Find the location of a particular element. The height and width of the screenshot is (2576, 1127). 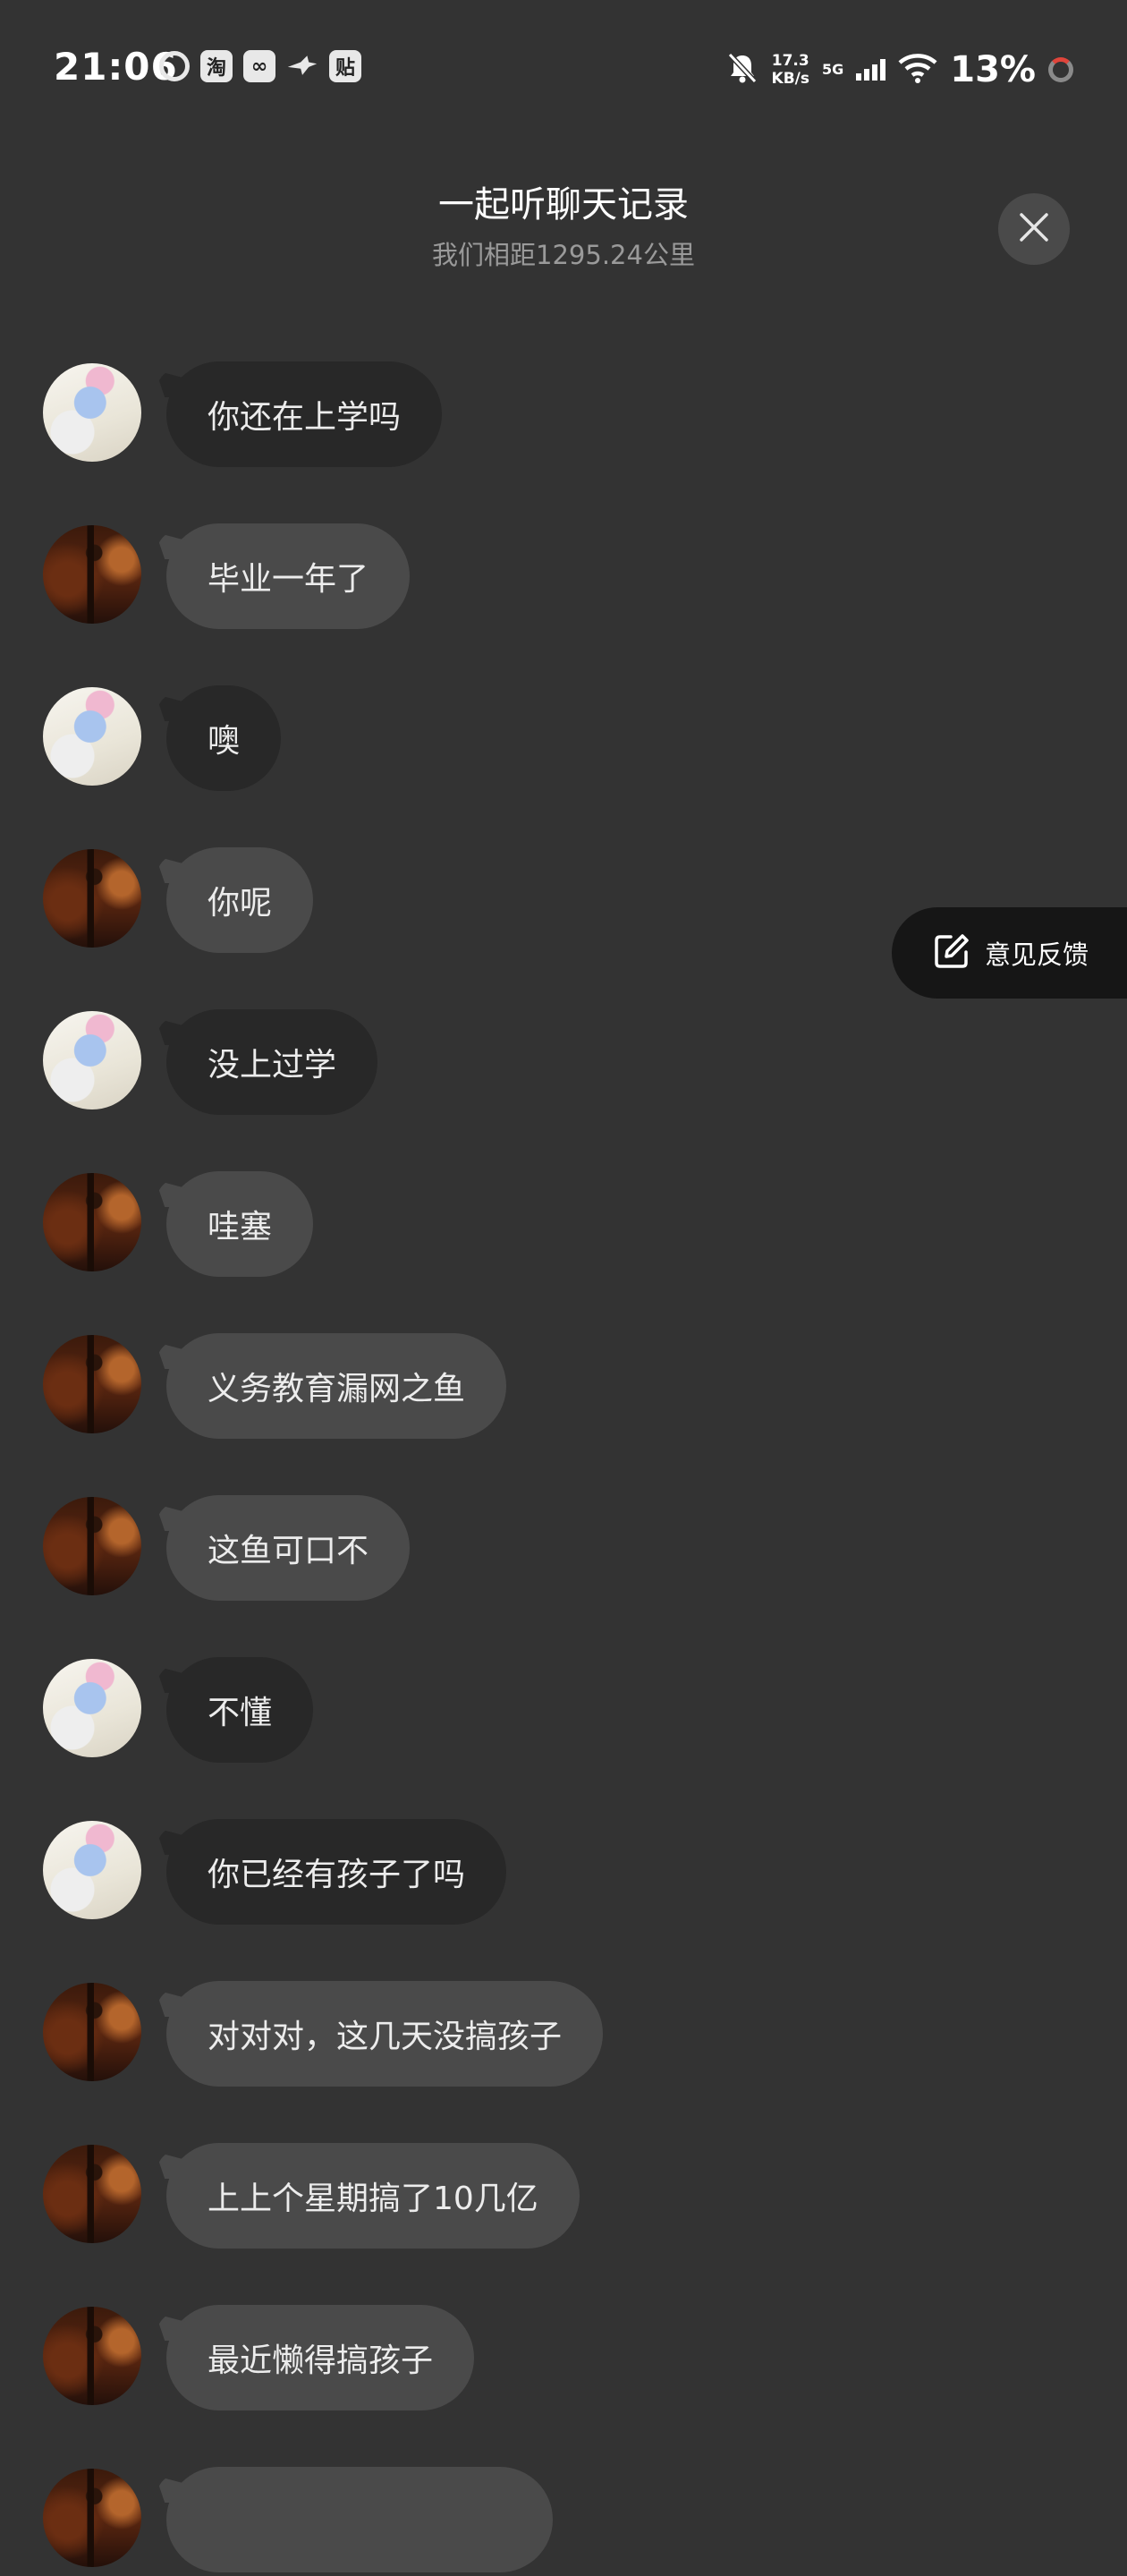

message-bubble: 你呢 is located at coordinates (240, 900).